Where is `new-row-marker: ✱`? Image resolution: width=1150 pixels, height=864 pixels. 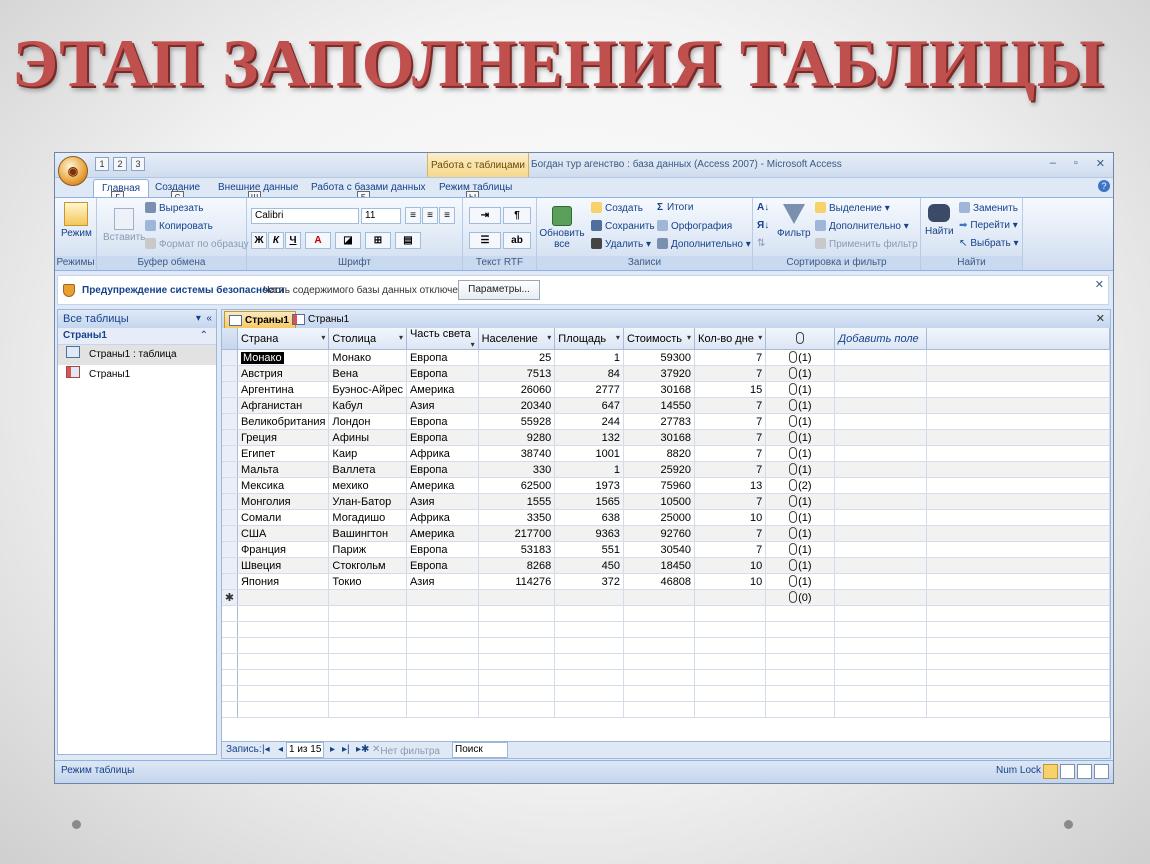 new-row-marker: ✱ is located at coordinates (230, 597).